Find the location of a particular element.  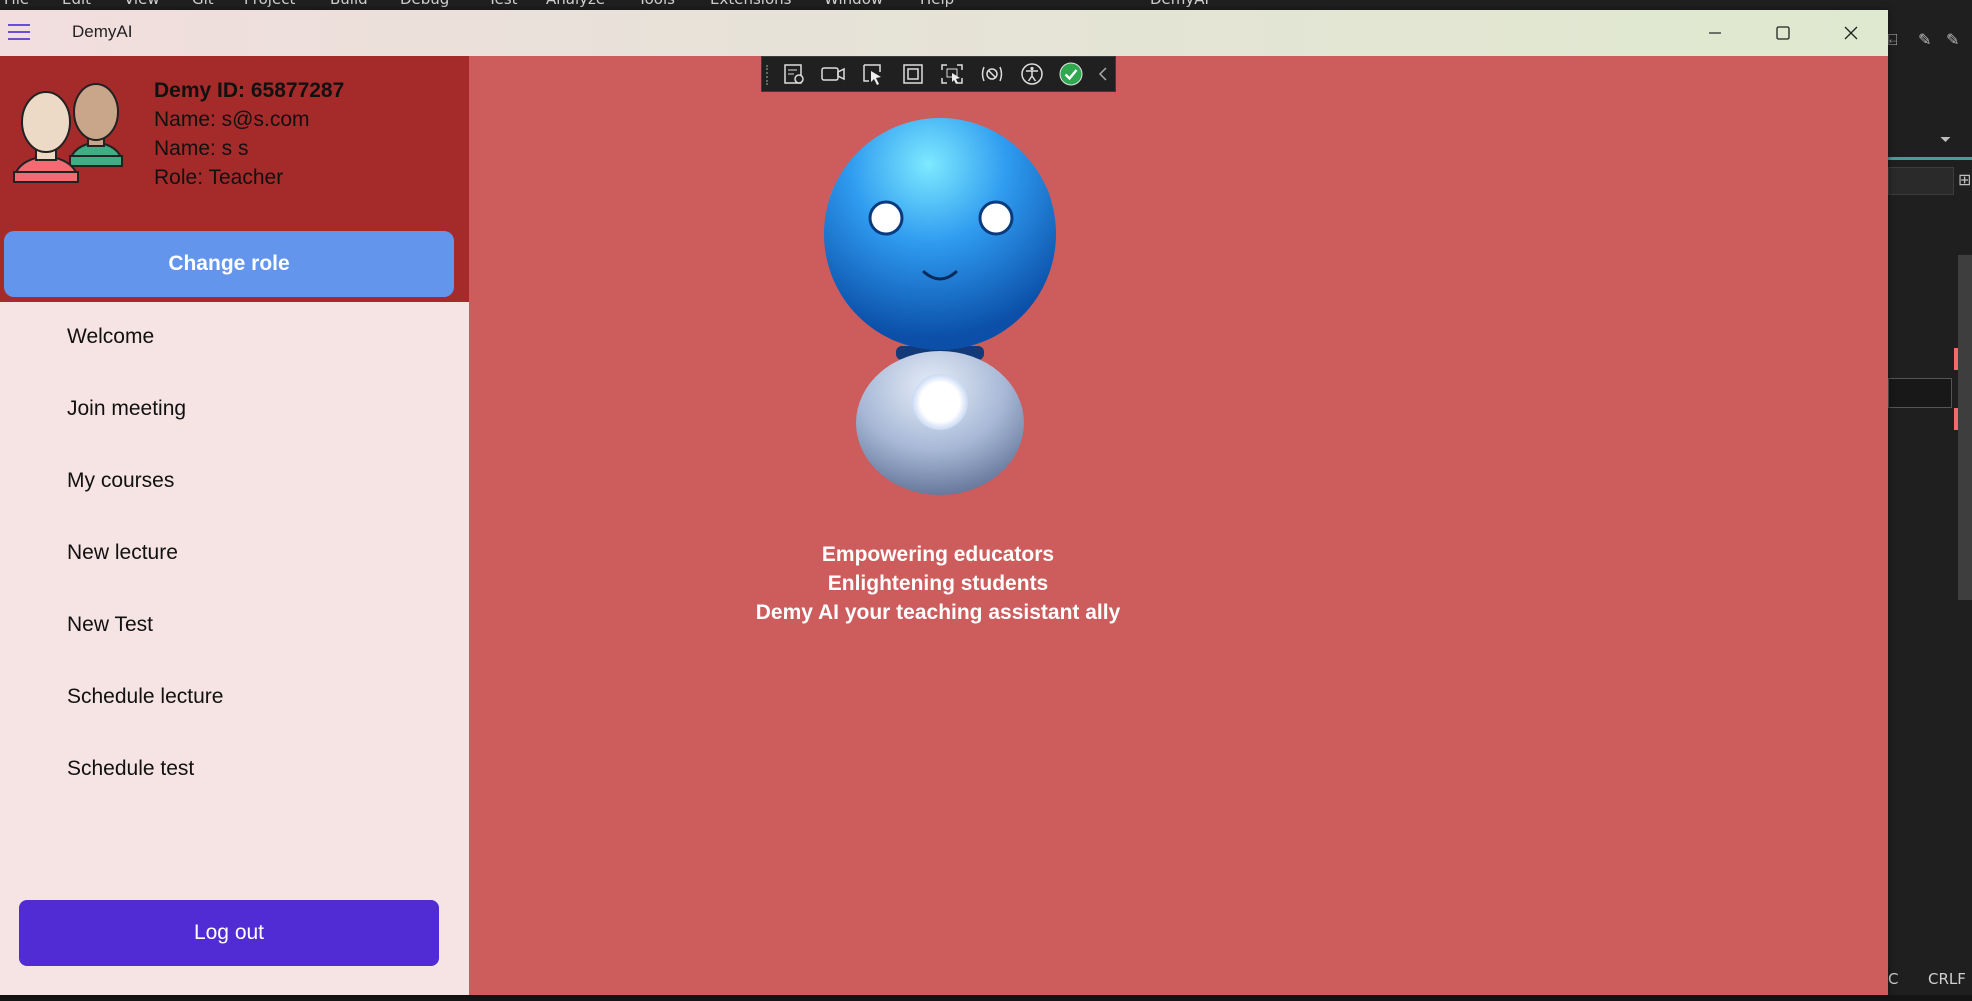

demy-id: Demy ID: 65877287 is located at coordinates (249, 90).